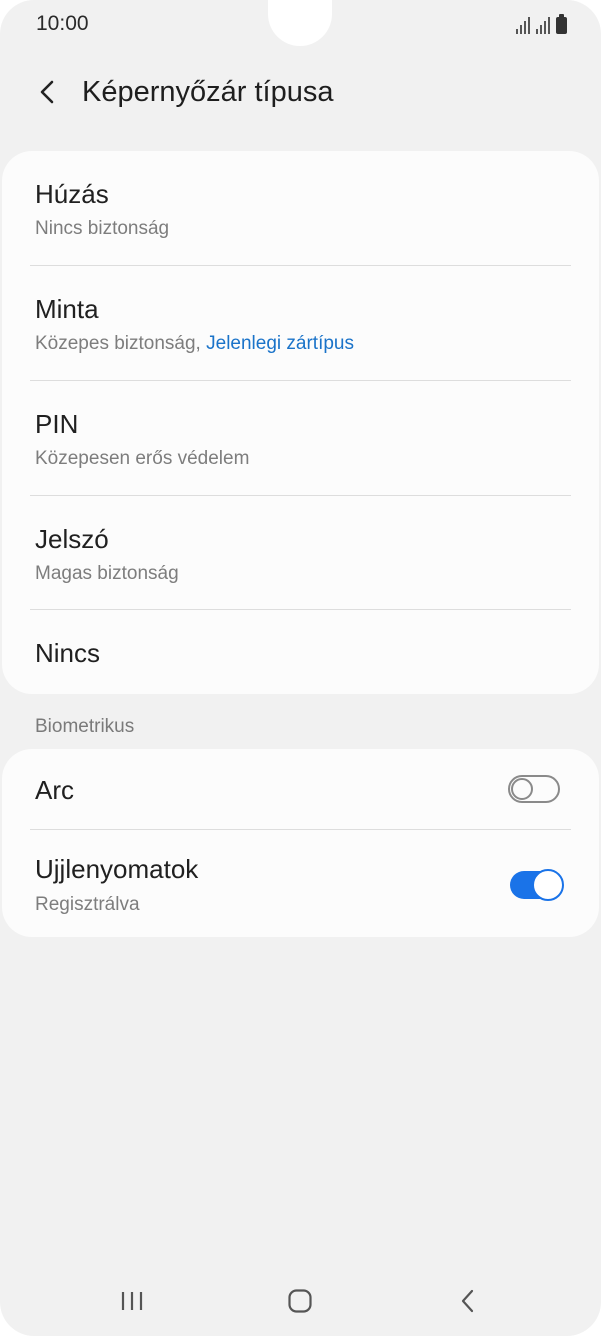 The height and width of the screenshot is (1336, 601). I want to click on page-title: Képernyőzár típusa, so click(208, 92).